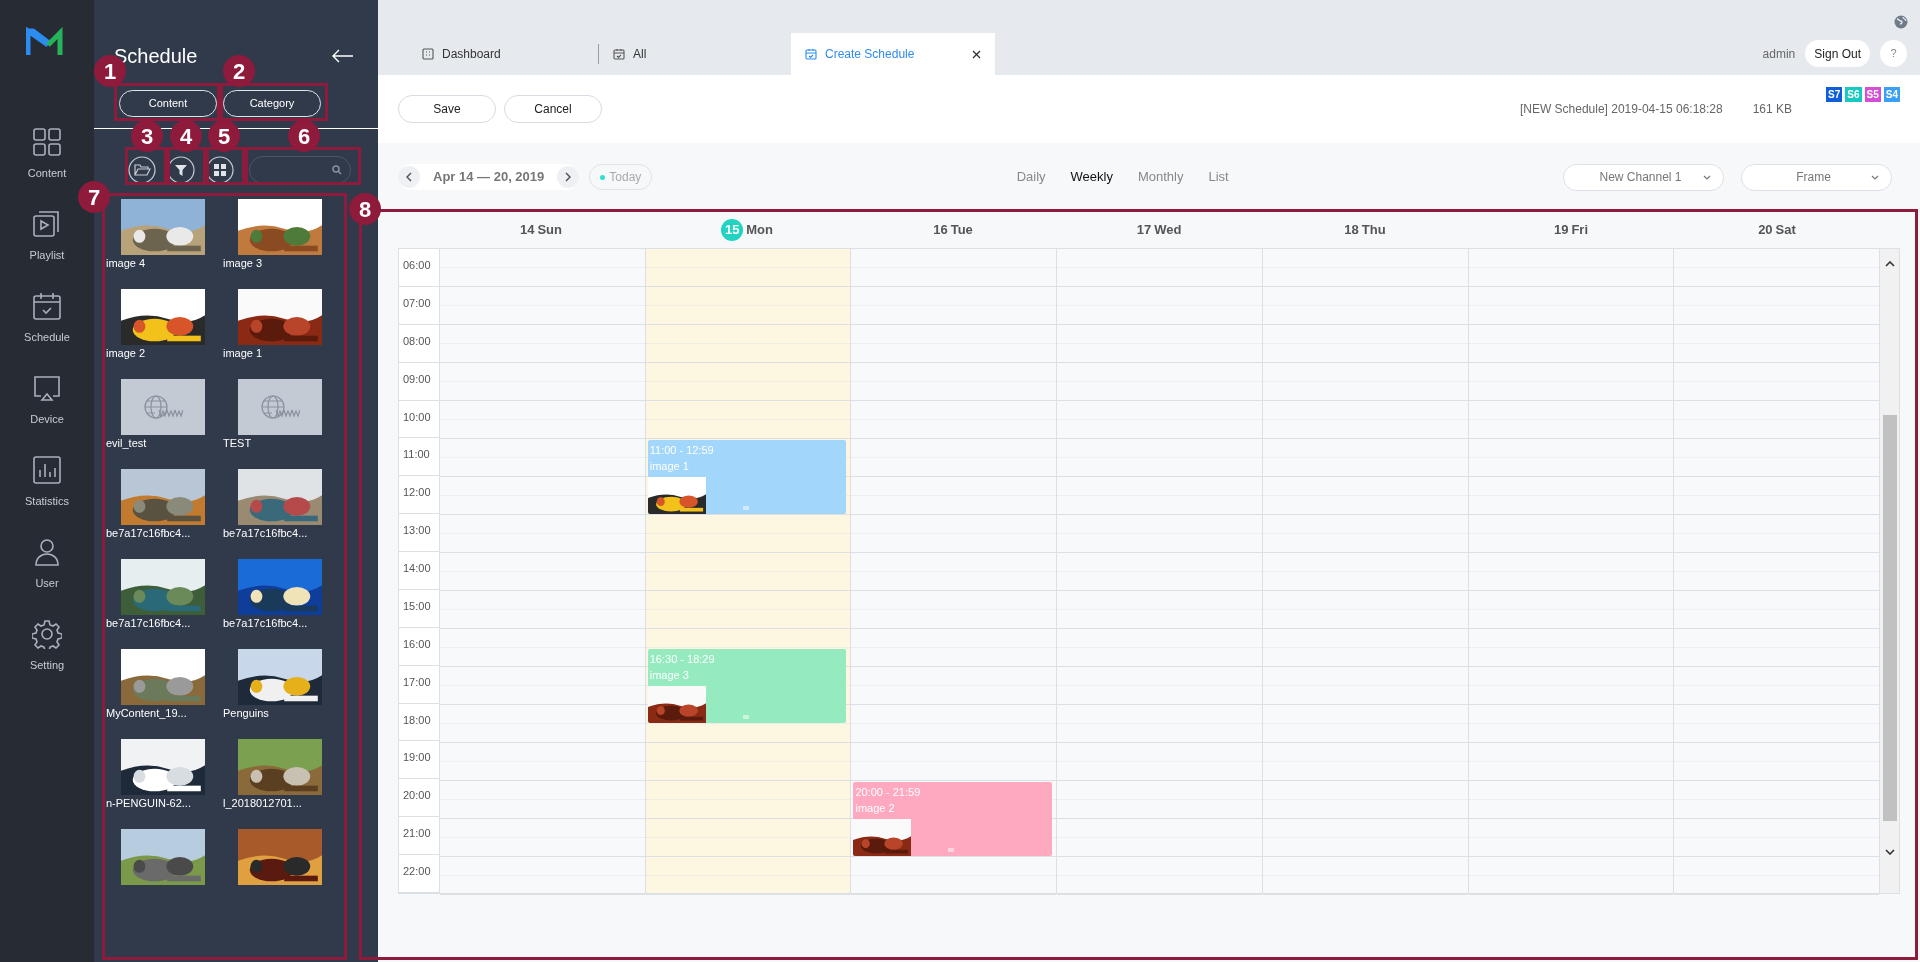  Describe the element at coordinates (428, 54) in the screenshot. I see `dashboard-icon` at that location.